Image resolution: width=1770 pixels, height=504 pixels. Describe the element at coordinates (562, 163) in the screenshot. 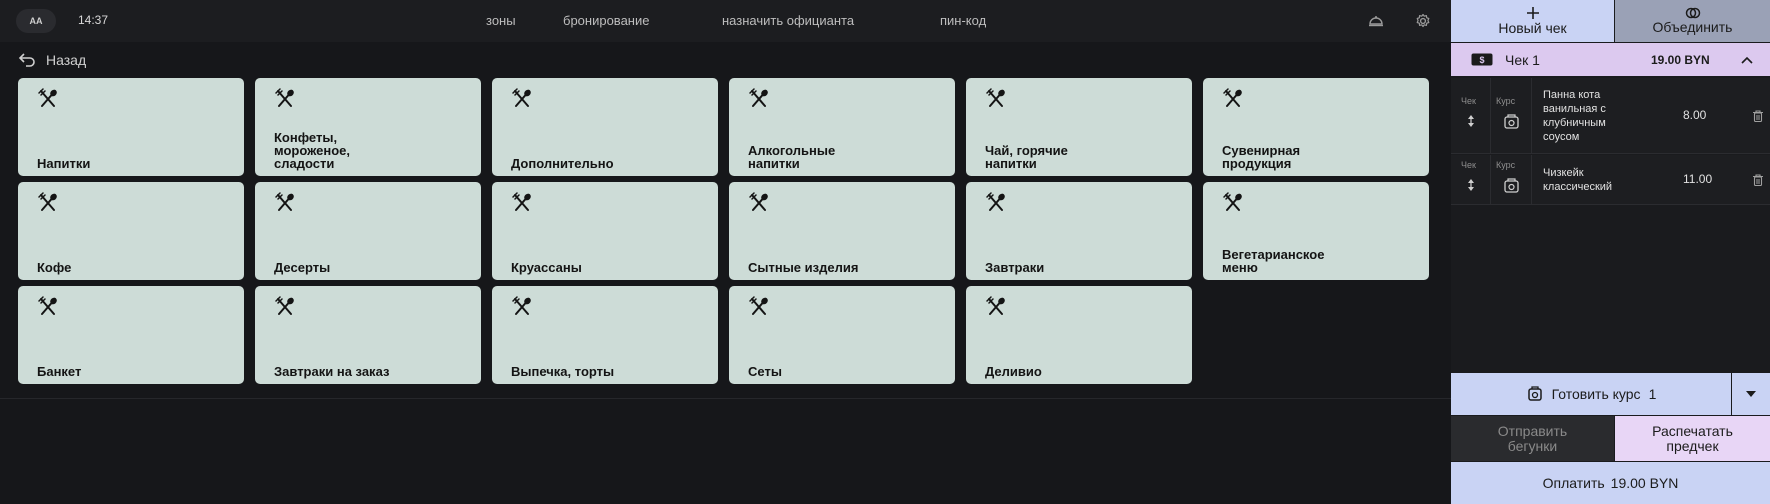

I see `category-label: Дополнительно` at that location.